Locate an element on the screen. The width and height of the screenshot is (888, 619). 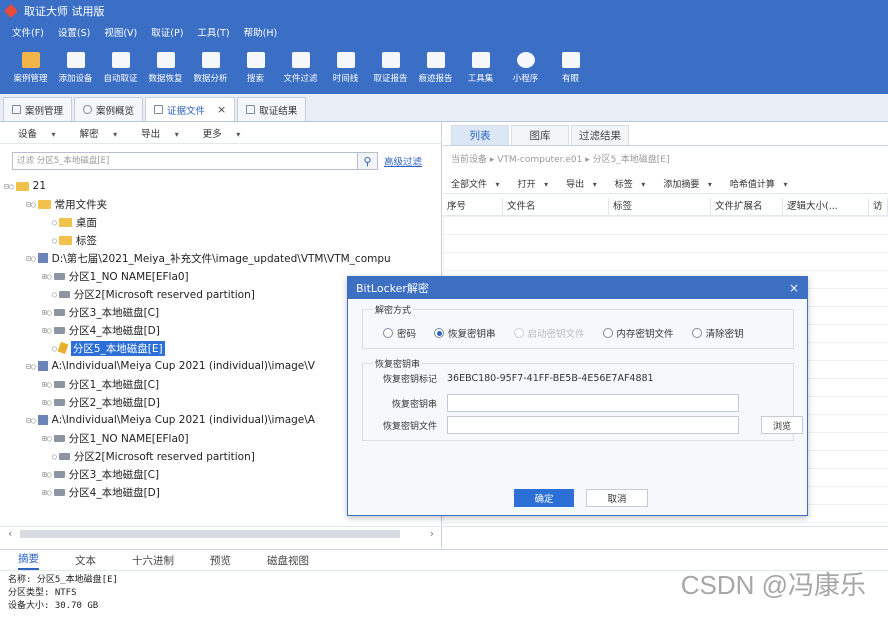
tab-evidence-files: 证据文件 × is located at coordinates (190, 109).